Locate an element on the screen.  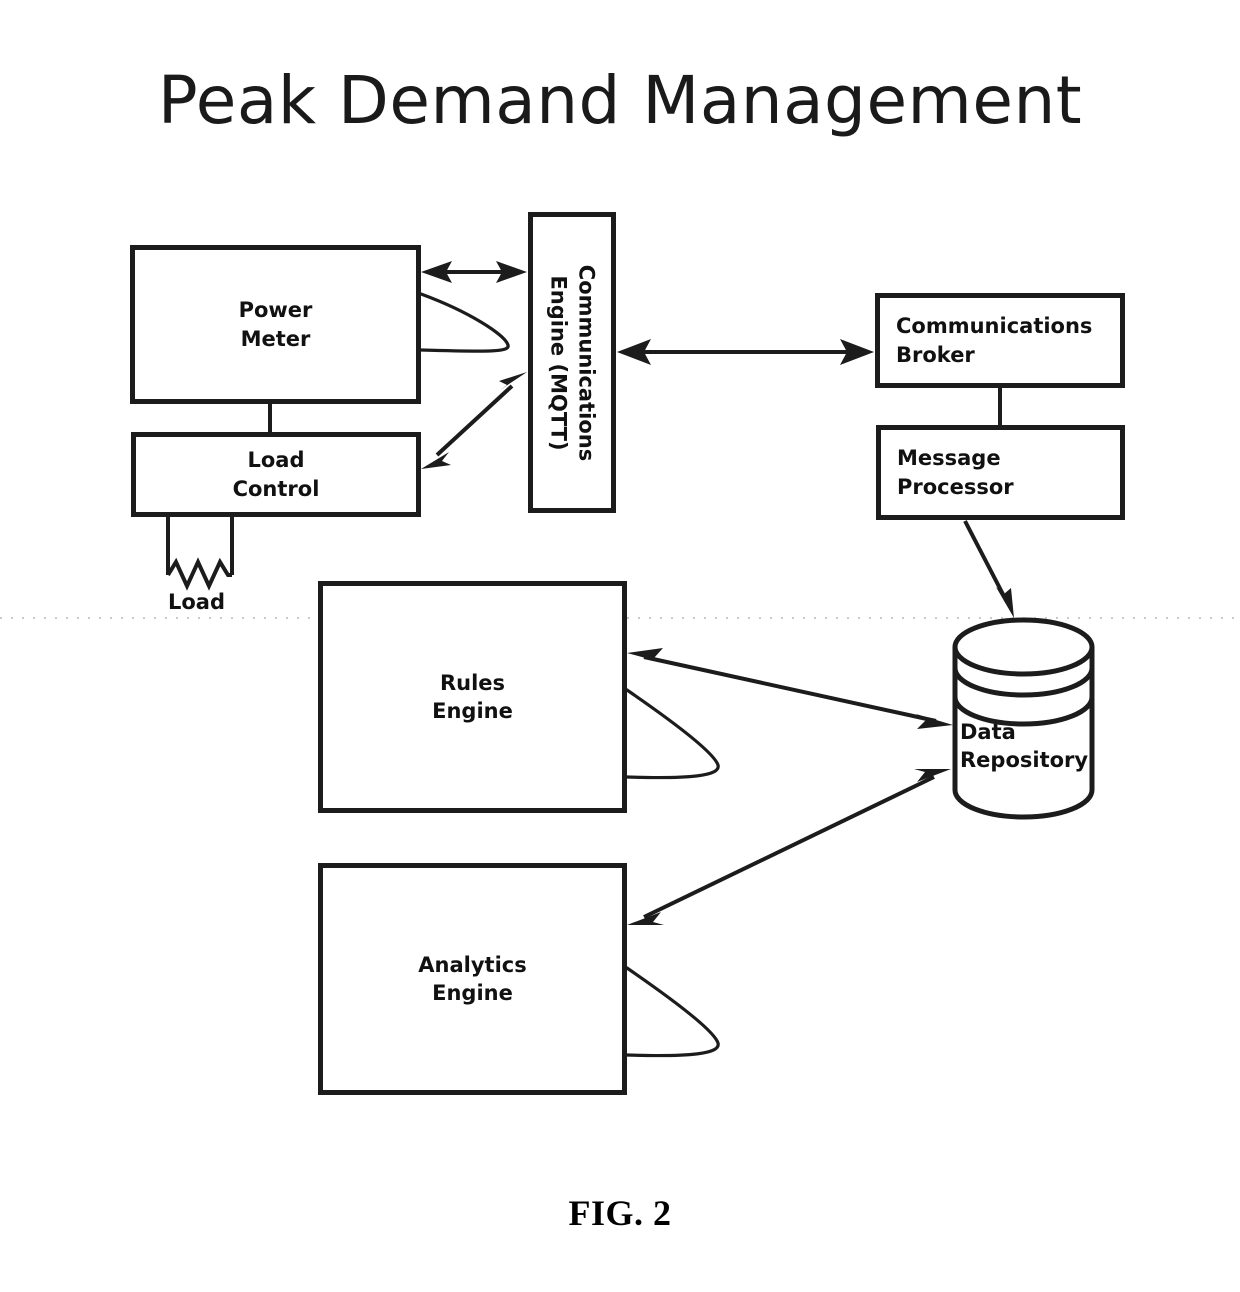
edge-rules-engine-data-repository is located at coordinates (790, 688).